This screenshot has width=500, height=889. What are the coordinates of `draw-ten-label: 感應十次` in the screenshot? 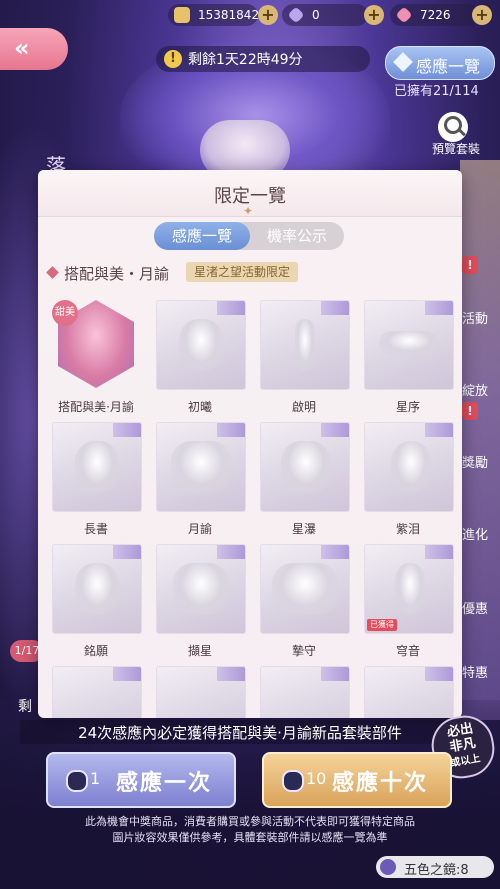 It's located at (380, 783).